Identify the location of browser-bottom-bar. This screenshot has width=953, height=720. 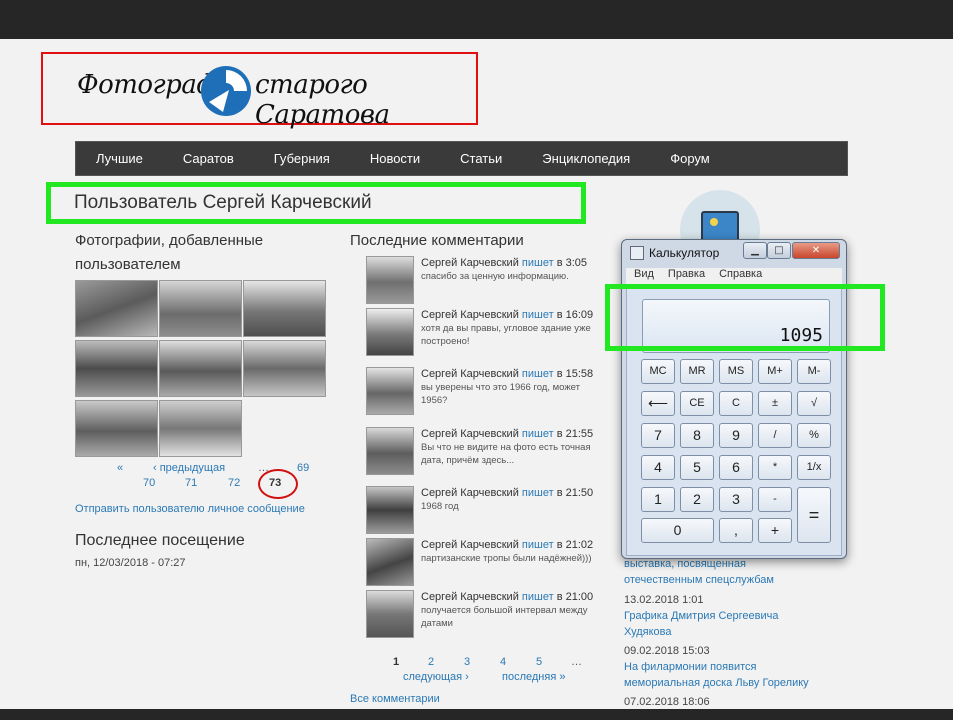
(476, 714).